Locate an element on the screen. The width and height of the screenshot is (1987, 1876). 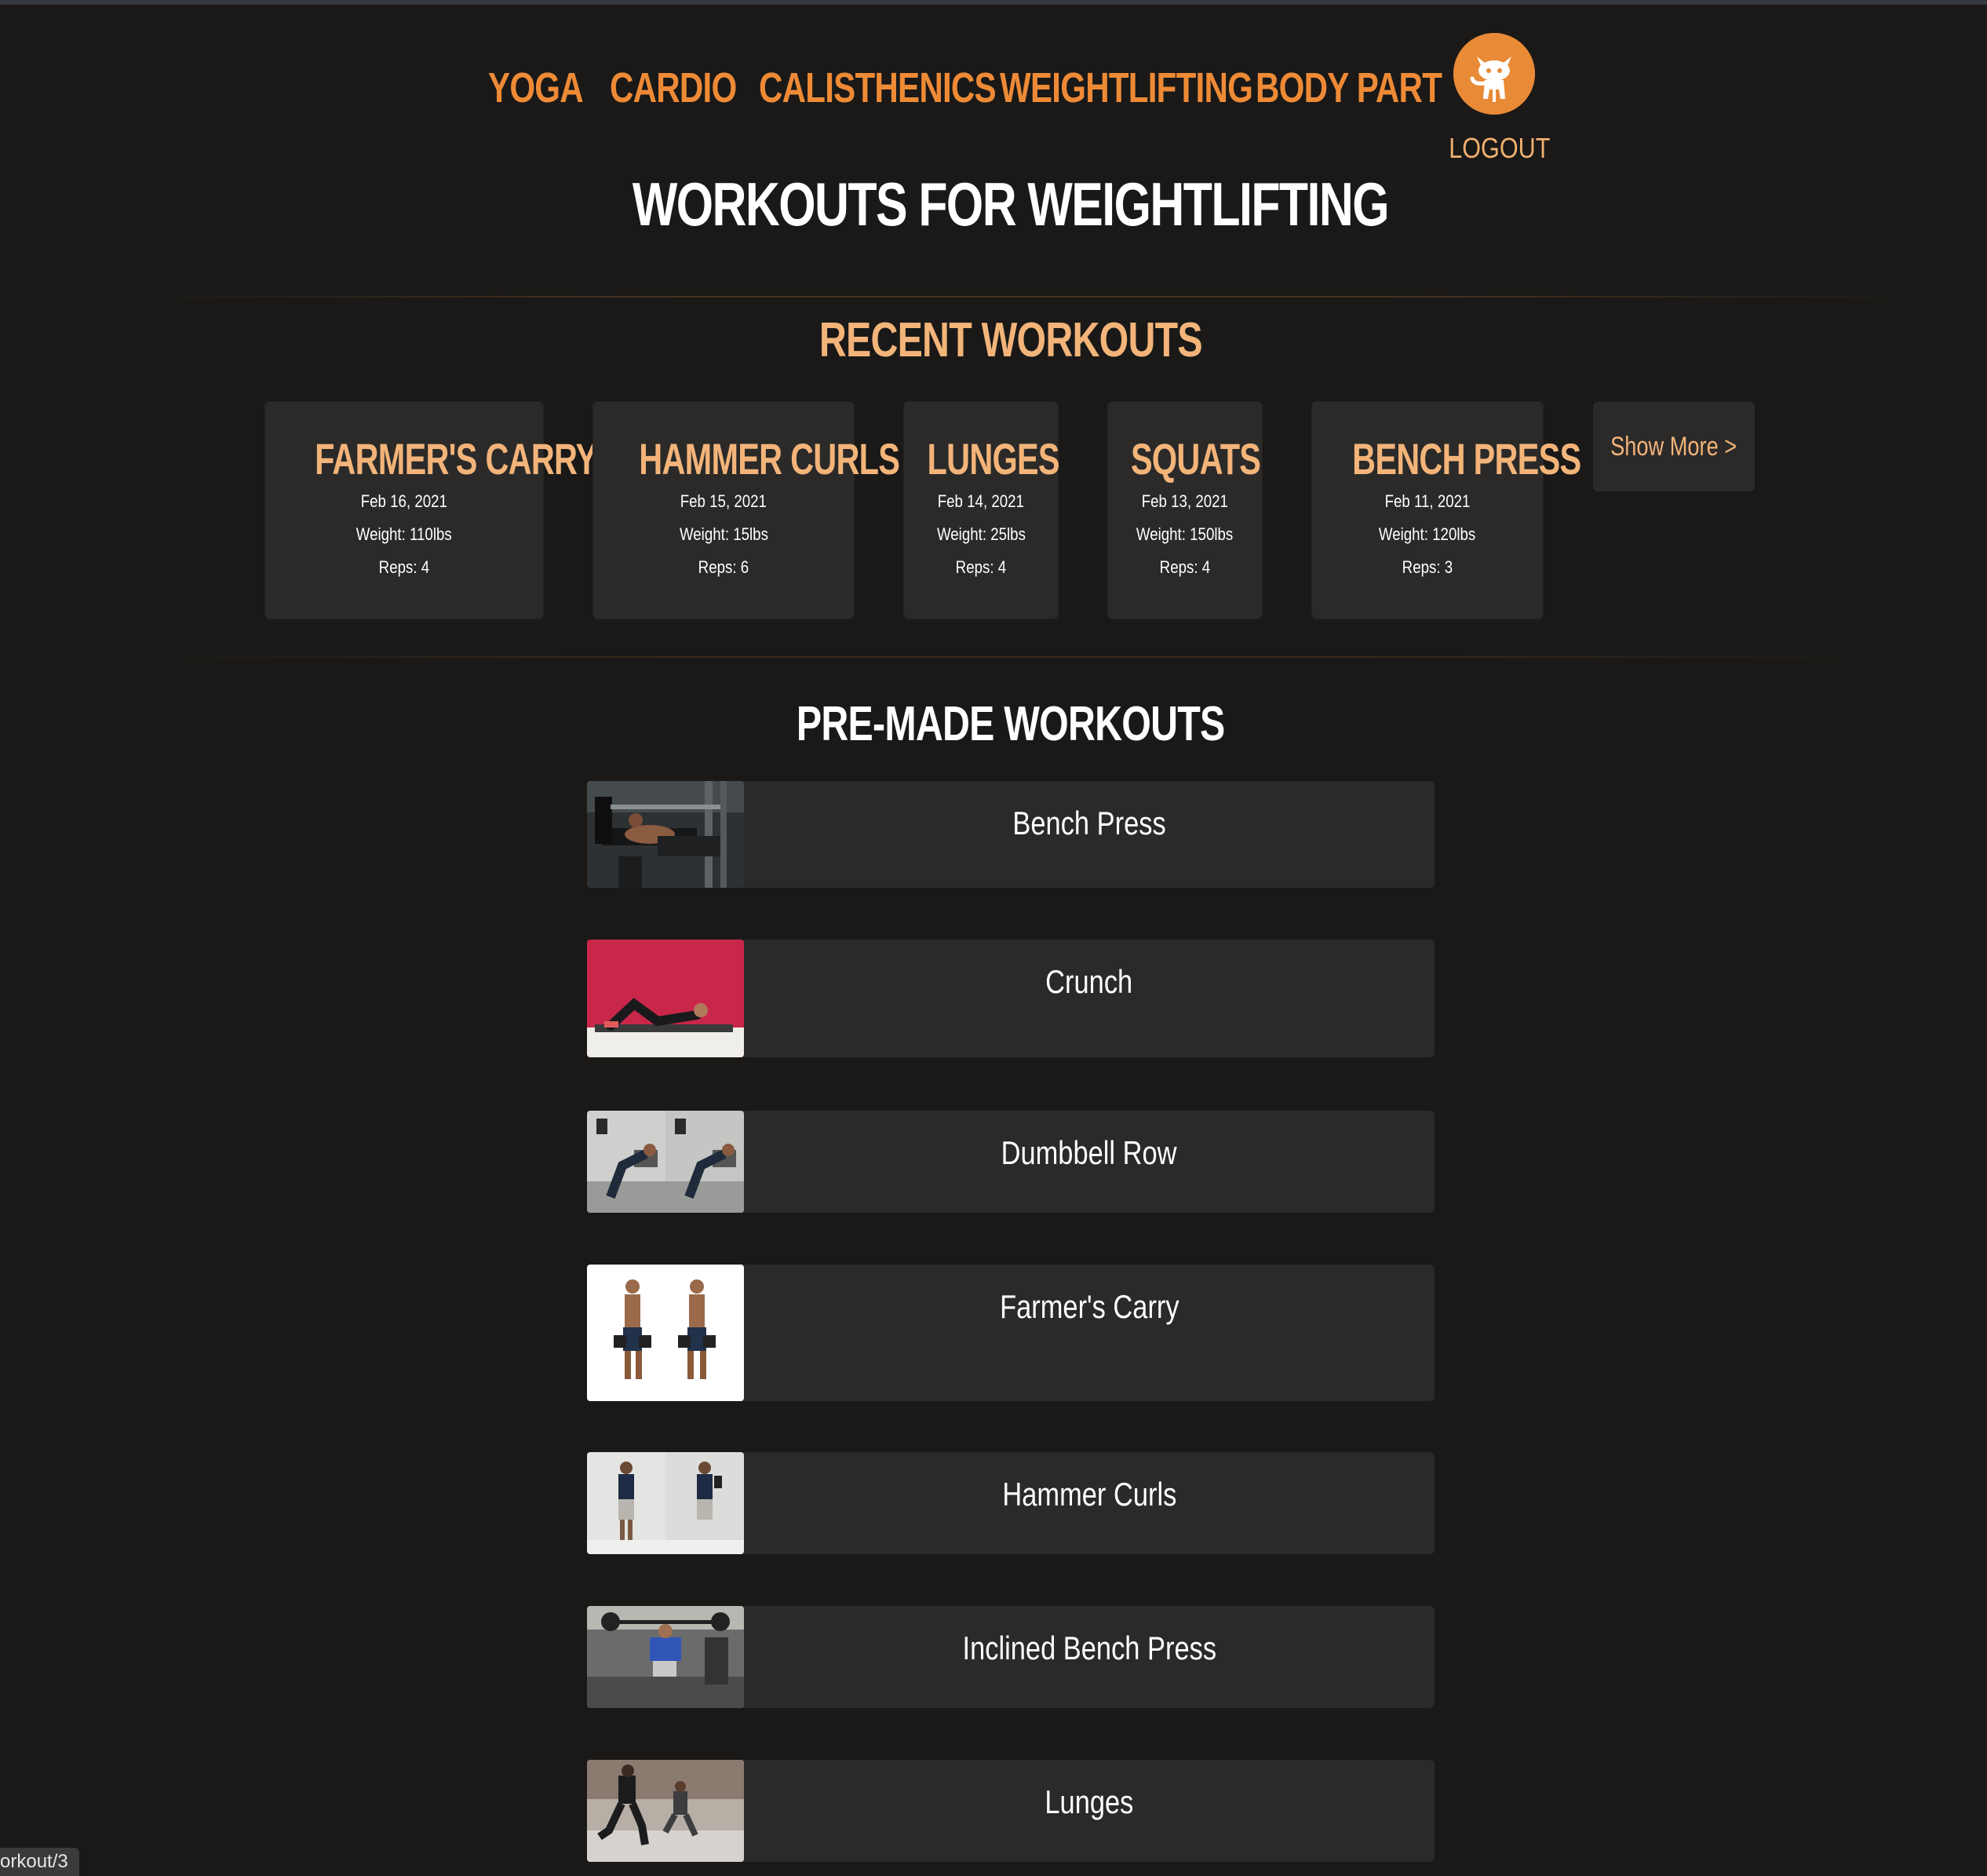
avatar is located at coordinates (1494, 74).